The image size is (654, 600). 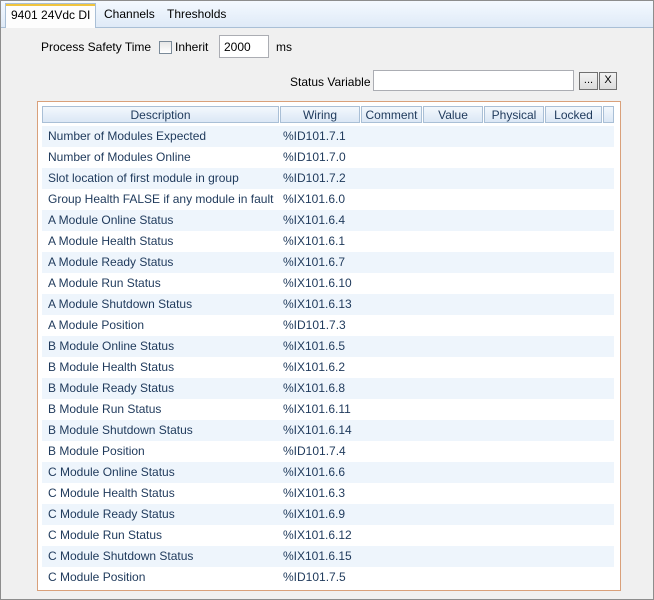 What do you see at coordinates (284, 47) in the screenshot?
I see `pst-unit-label: ms` at bounding box center [284, 47].